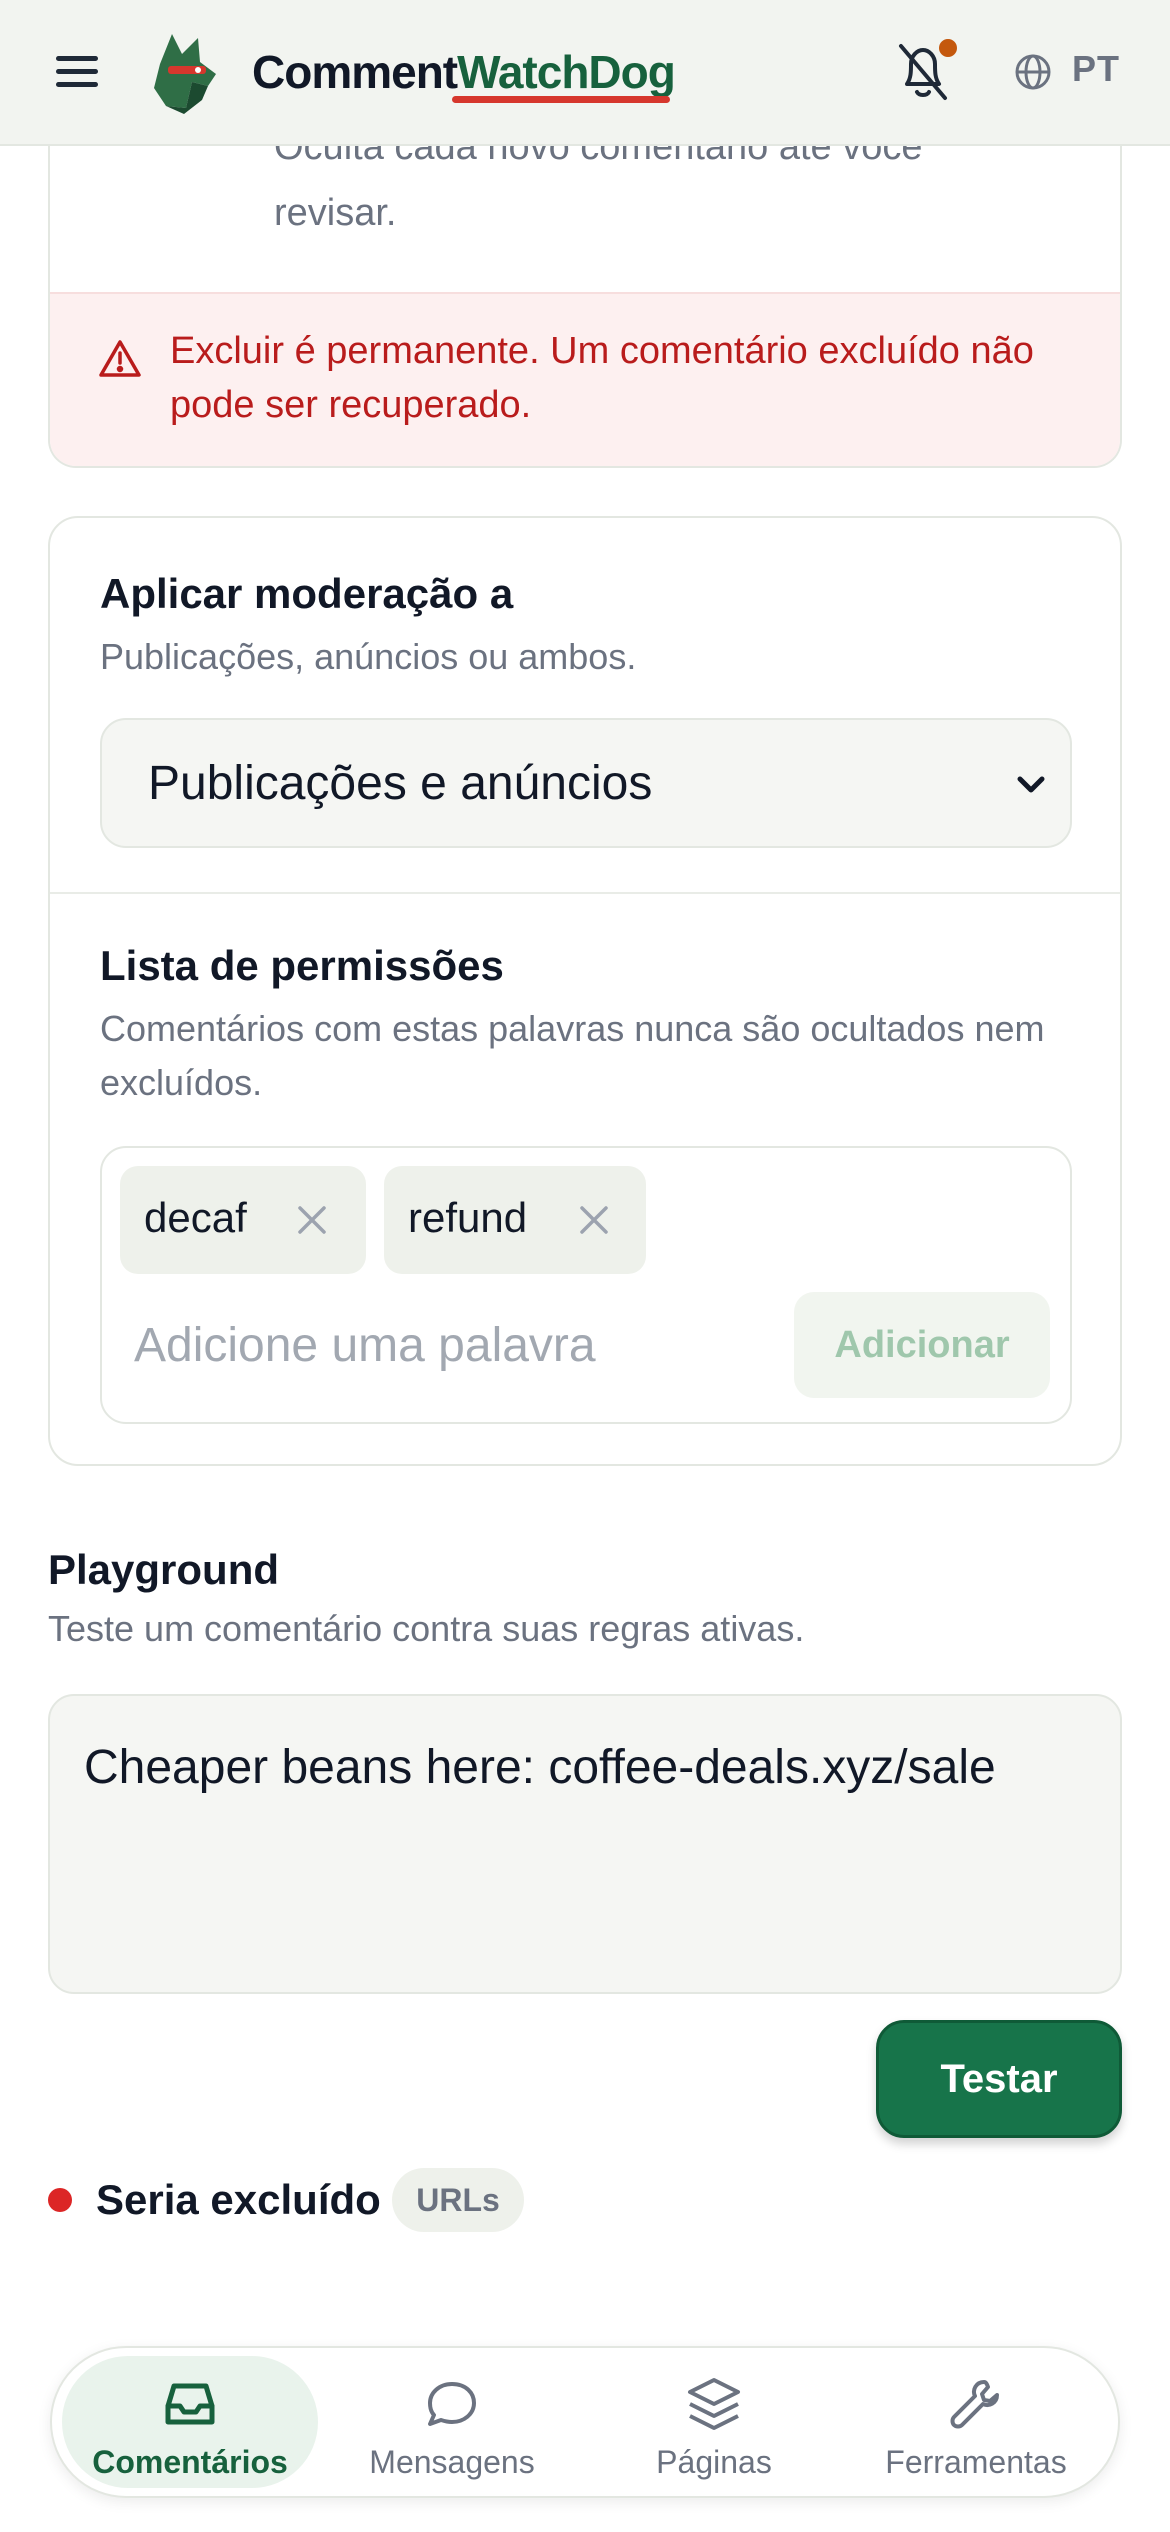 Image resolution: width=1170 pixels, height=2532 pixels. What do you see at coordinates (458, 2200) in the screenshot?
I see `result-reason-badge: URLs` at bounding box center [458, 2200].